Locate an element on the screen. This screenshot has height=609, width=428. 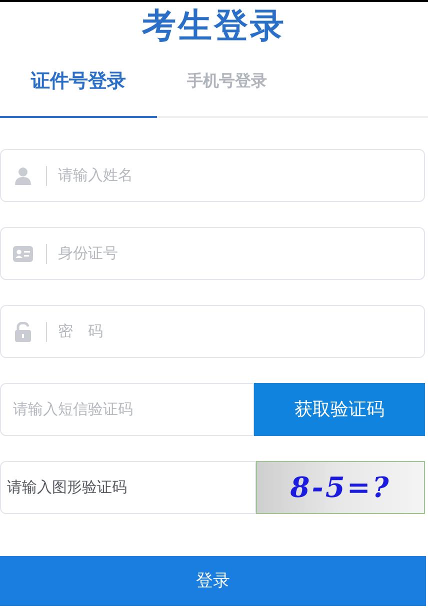
input-field: 身份证号 is located at coordinates (212, 253).